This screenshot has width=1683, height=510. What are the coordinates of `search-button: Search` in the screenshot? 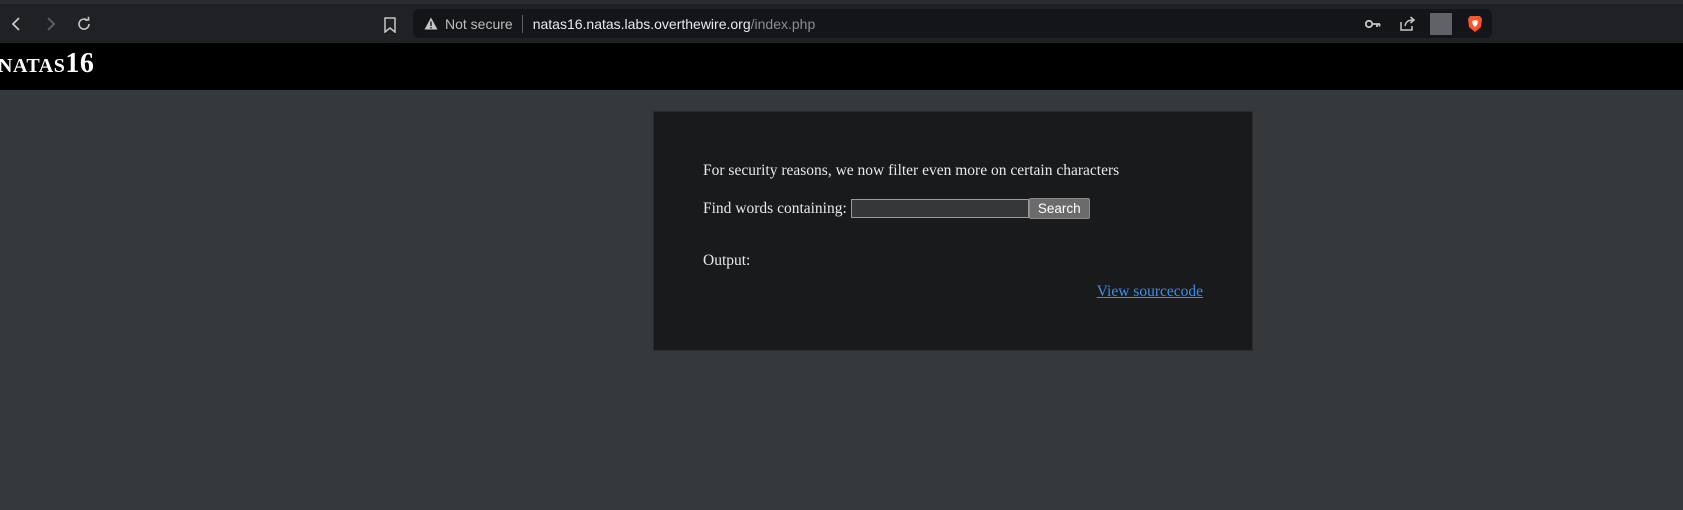 It's located at (1059, 208).